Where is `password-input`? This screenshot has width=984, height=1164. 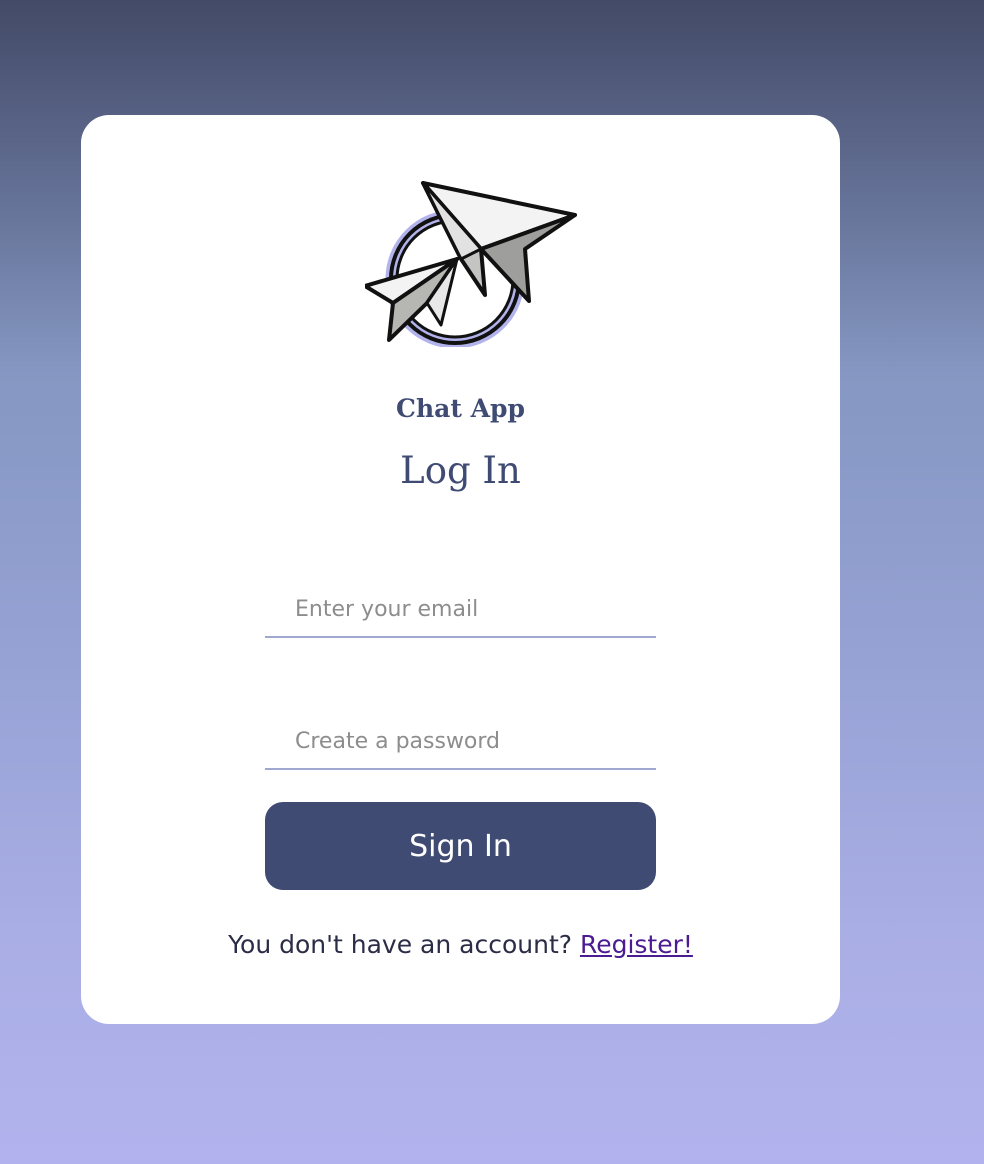 password-input is located at coordinates (460, 742).